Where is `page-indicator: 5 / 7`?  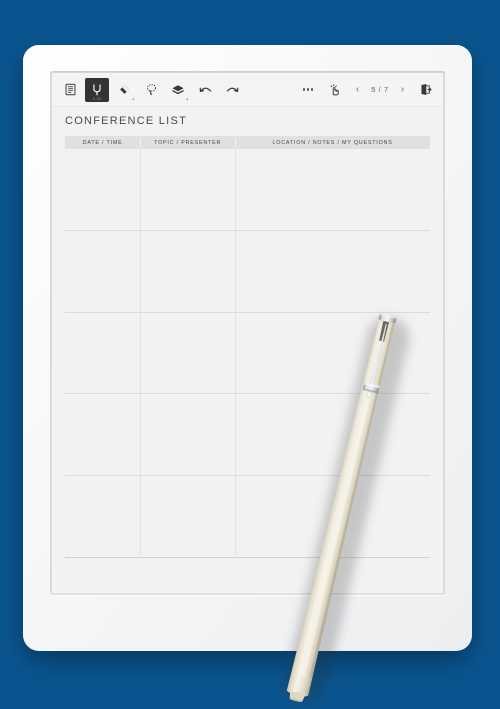 page-indicator: 5 / 7 is located at coordinates (380, 89).